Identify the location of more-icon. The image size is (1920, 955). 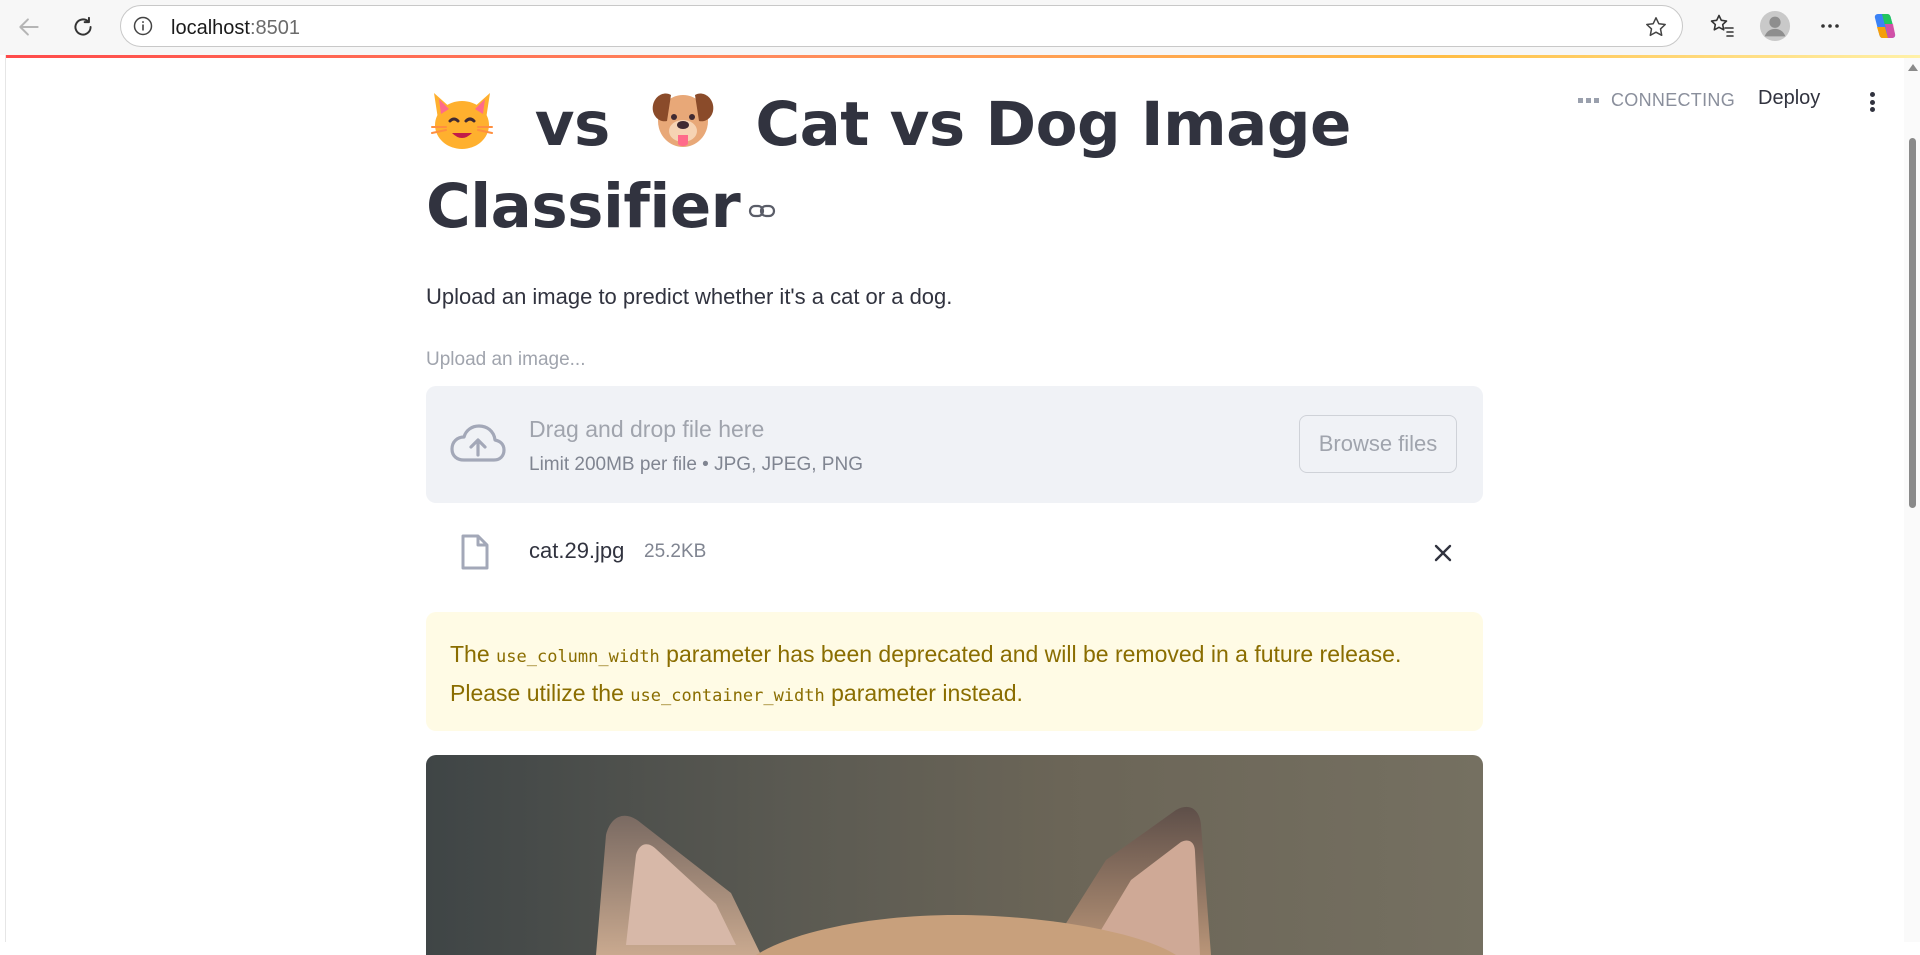
(1830, 26).